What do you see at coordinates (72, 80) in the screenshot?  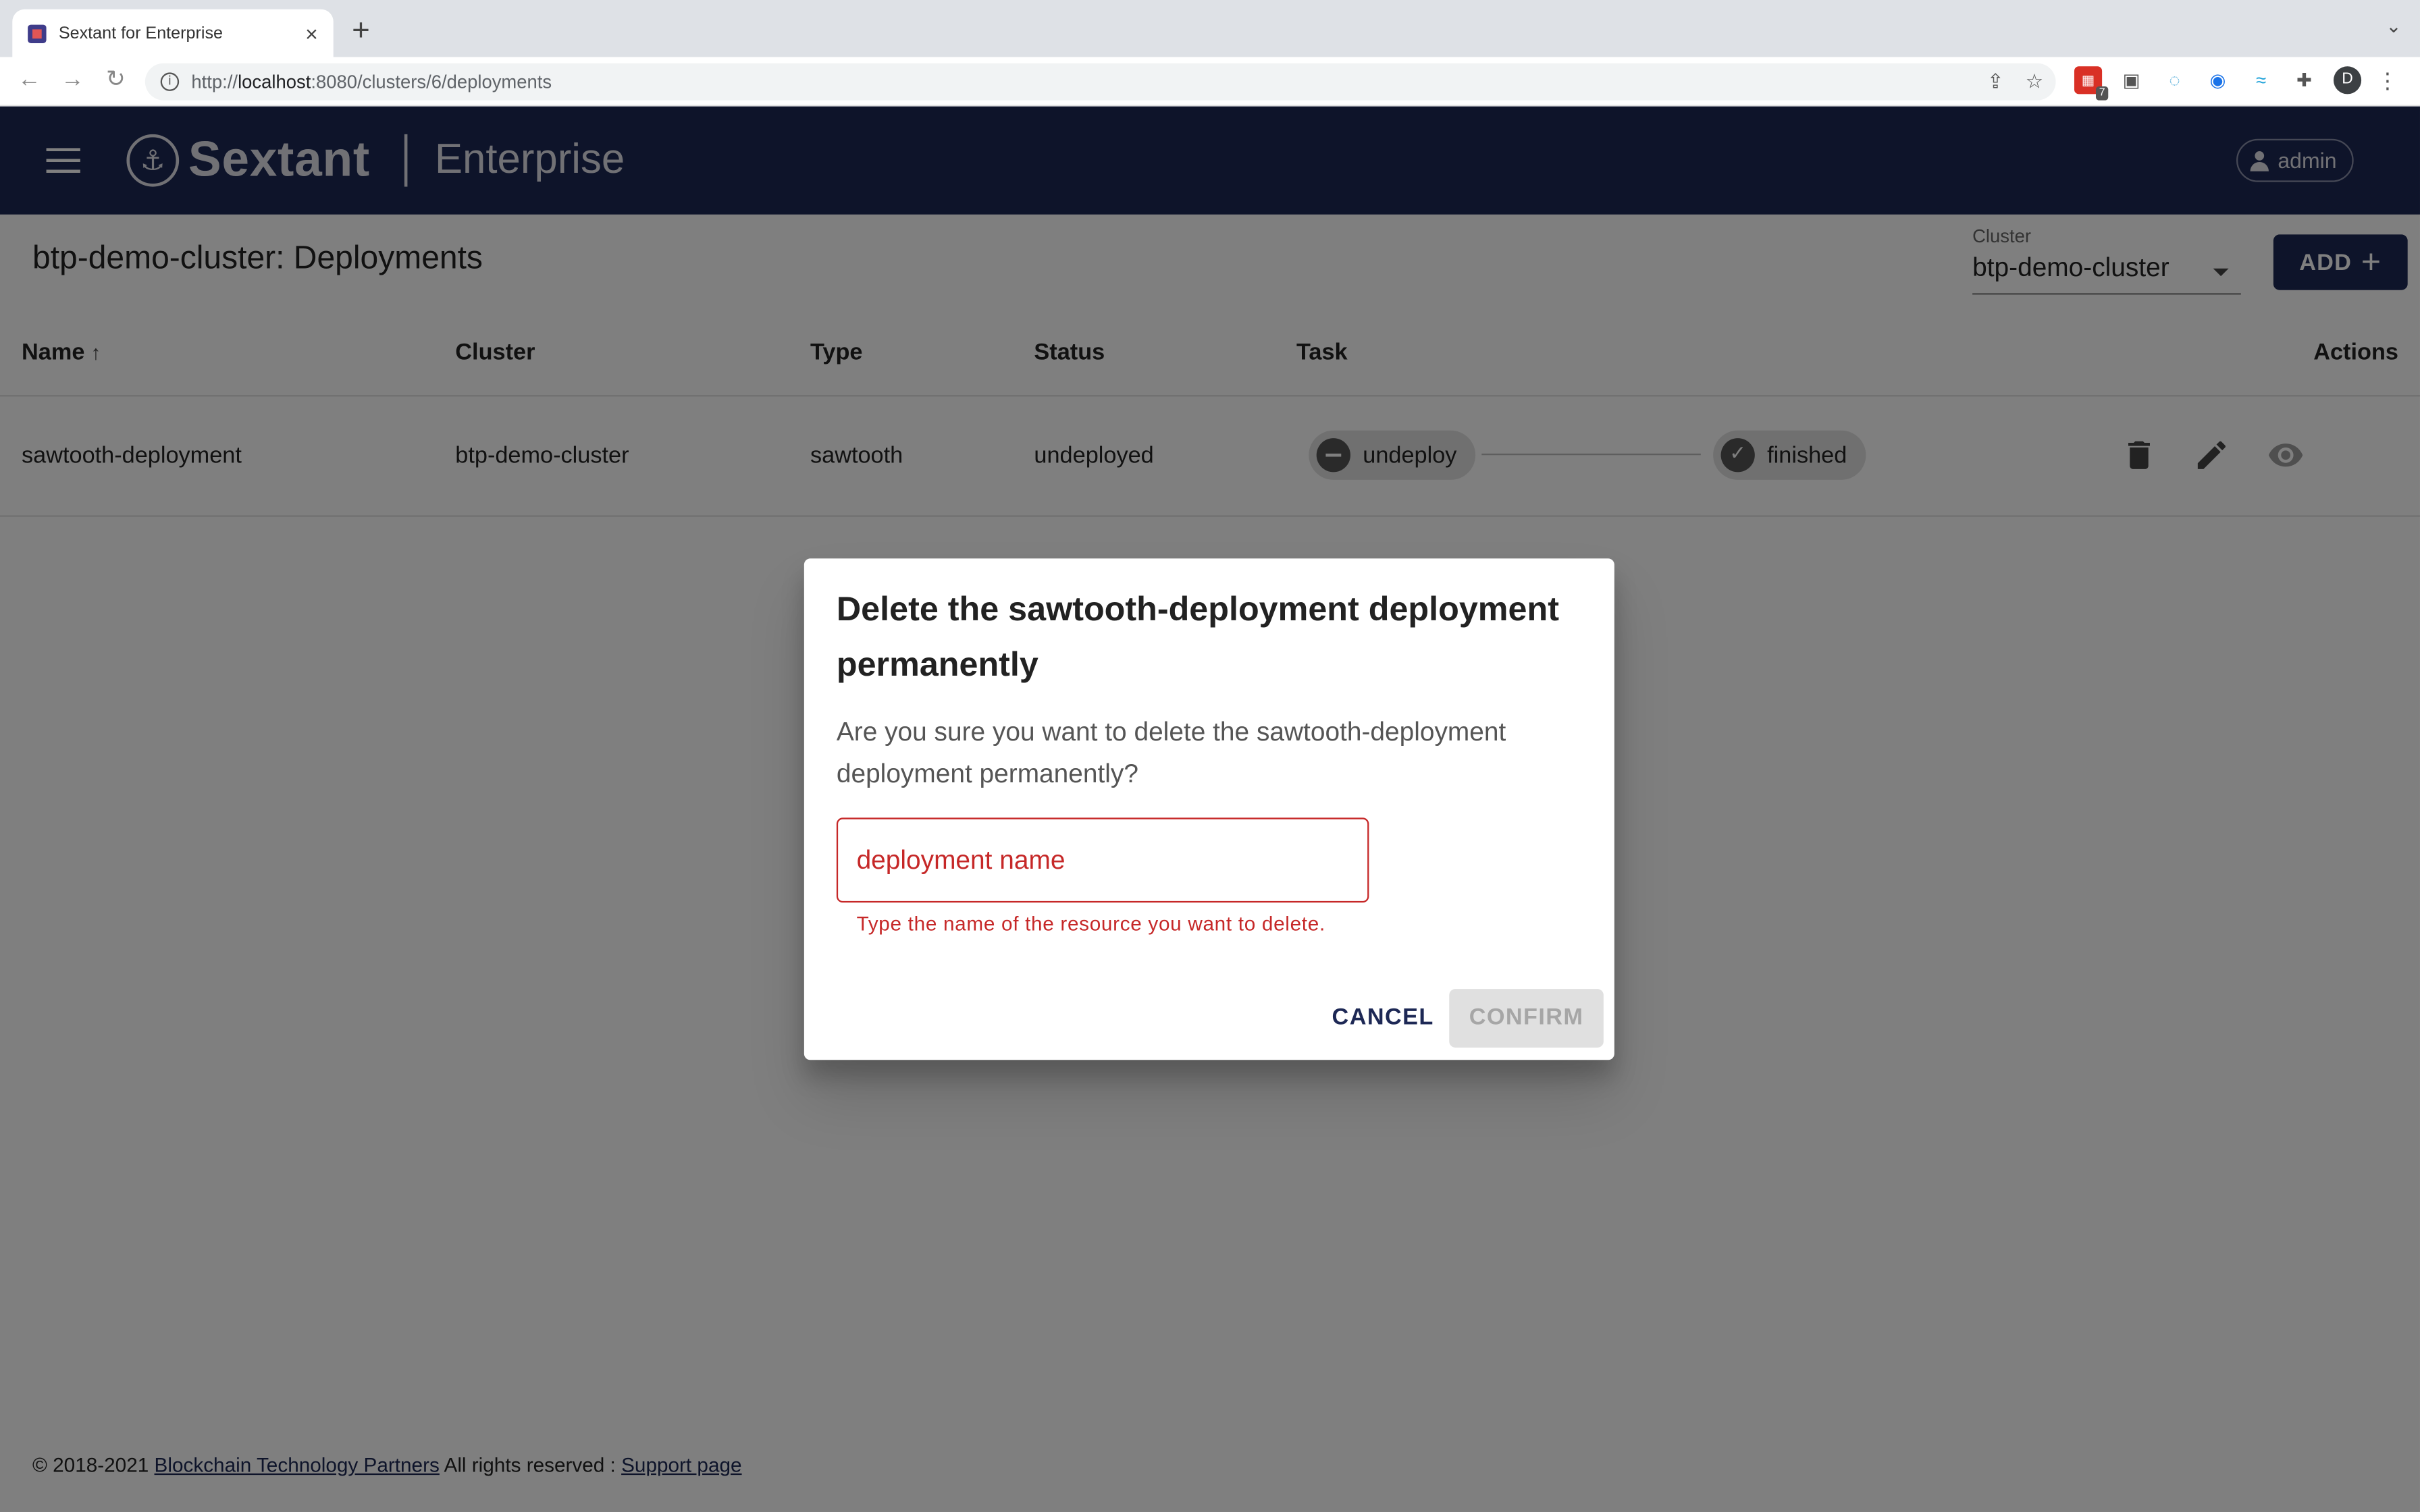 I see `forward-icon: →` at bounding box center [72, 80].